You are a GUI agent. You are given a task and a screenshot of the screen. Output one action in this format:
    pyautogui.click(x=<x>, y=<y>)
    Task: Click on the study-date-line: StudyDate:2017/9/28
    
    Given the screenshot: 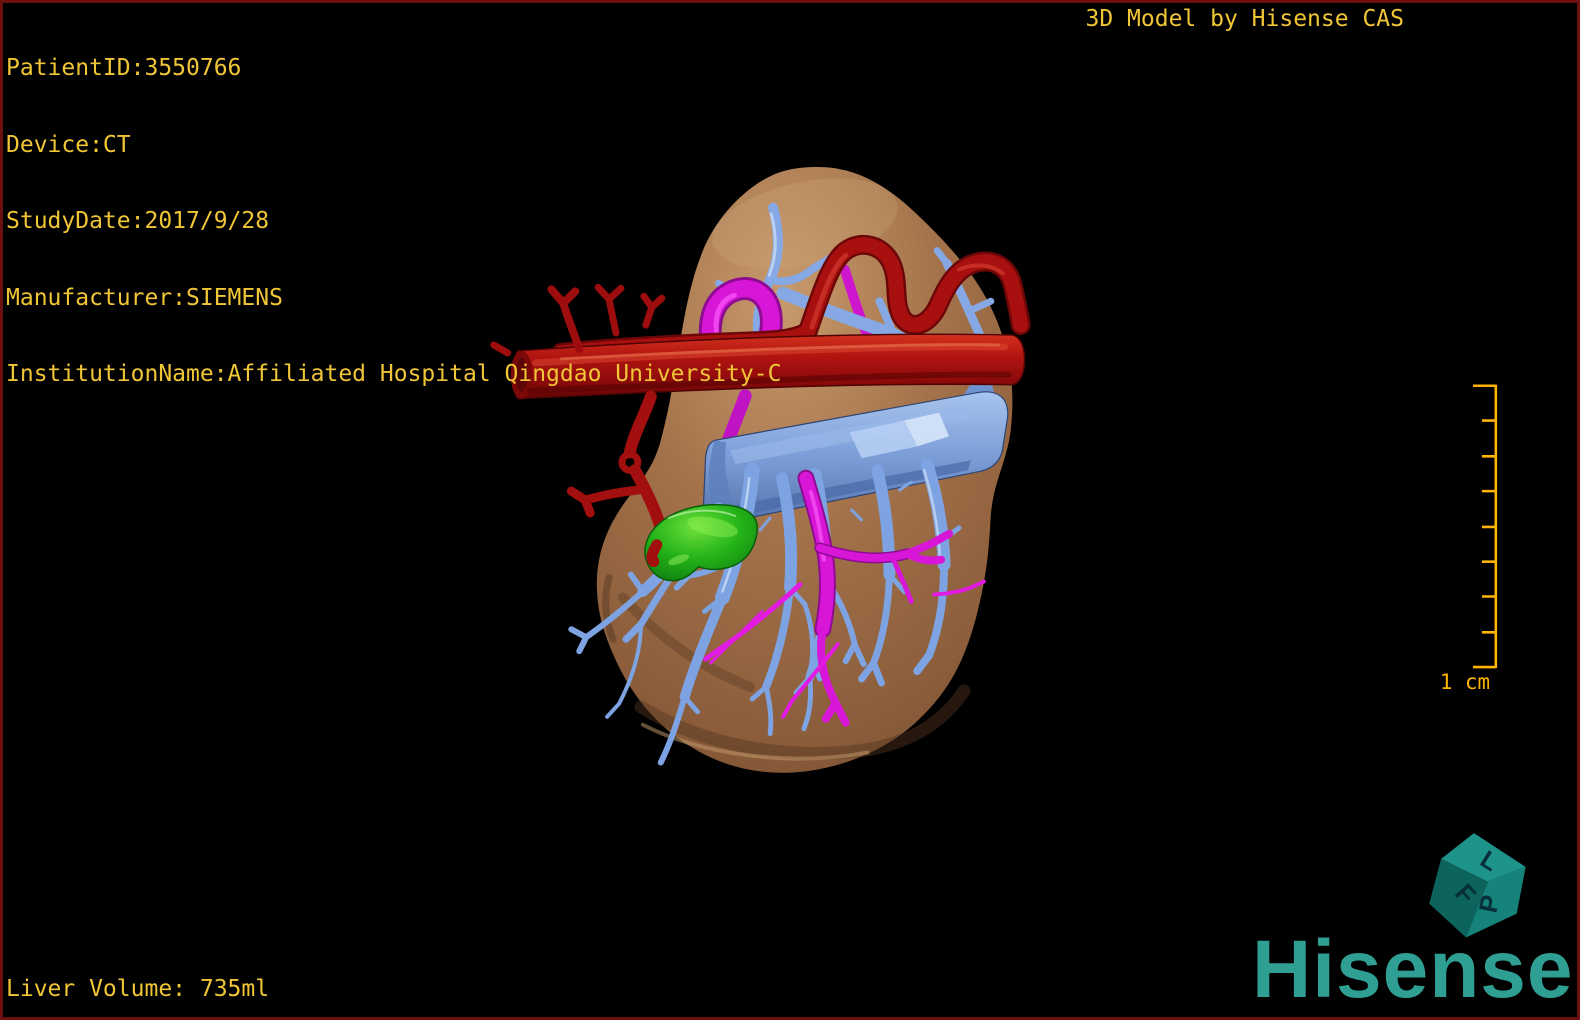 What is the action you would take?
    pyautogui.click(x=138, y=221)
    